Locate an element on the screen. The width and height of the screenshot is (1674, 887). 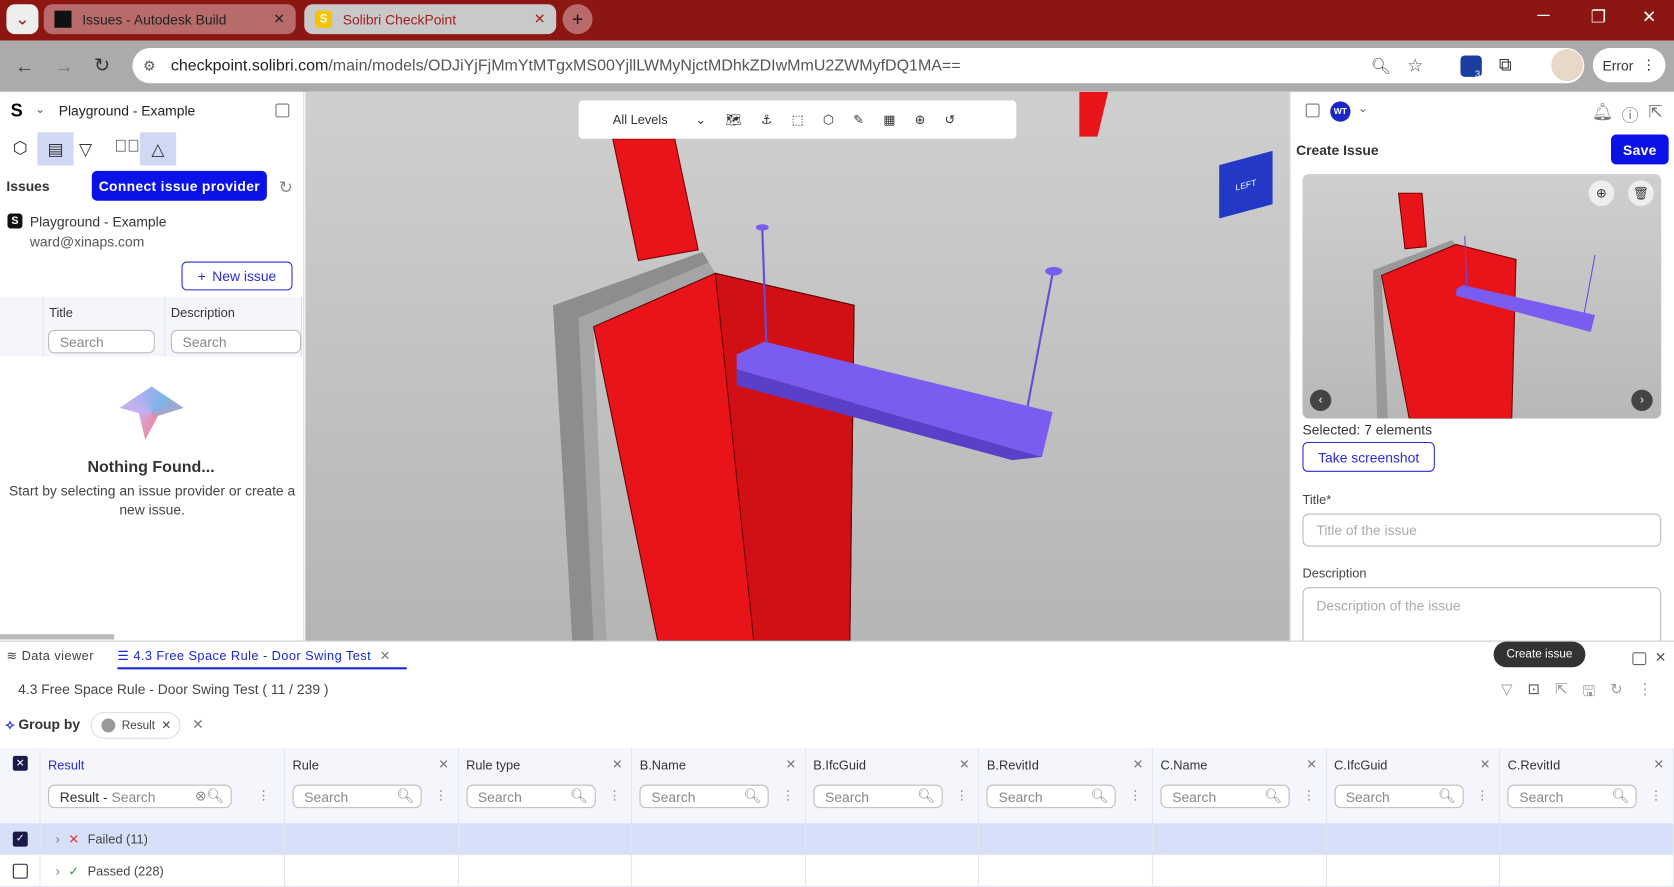
collapse-panel-icon is located at coordinates (282, 110).